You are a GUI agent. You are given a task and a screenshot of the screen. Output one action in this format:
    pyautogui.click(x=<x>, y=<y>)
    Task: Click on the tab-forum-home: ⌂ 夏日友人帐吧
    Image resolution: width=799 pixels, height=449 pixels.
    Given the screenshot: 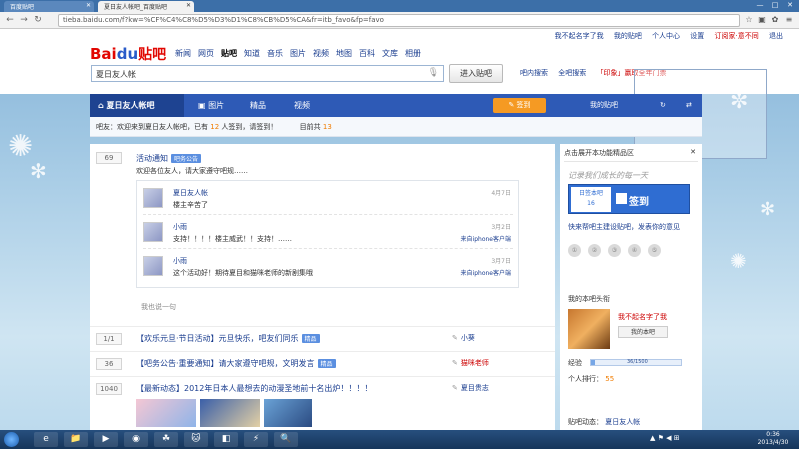 What is the action you would take?
    pyautogui.click(x=137, y=105)
    